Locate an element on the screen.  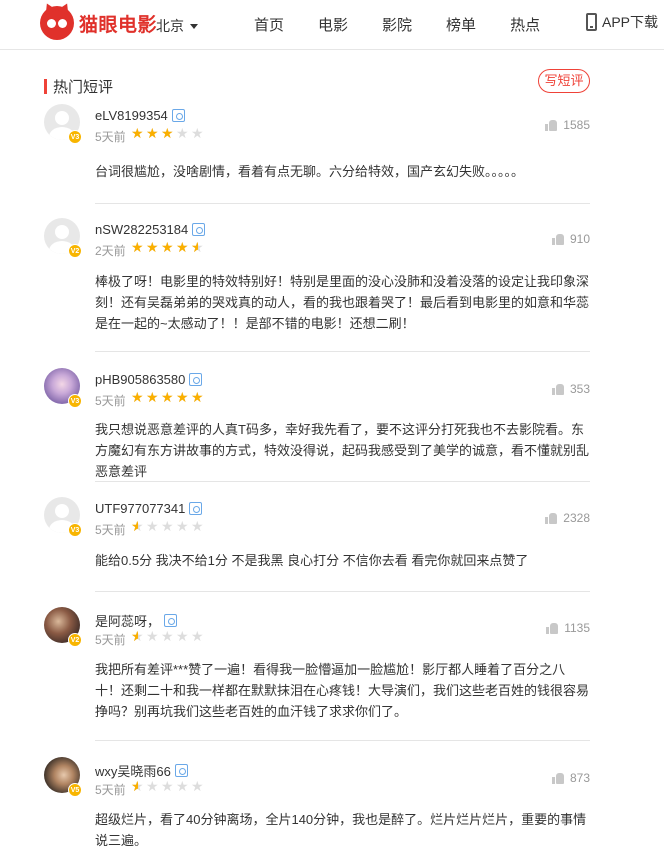
comment-content: 台词很尴尬，没啥剧情，看着有点无聊。六分给特效，国产玄幻失败。。。。。 is located at coordinates (310, 171).